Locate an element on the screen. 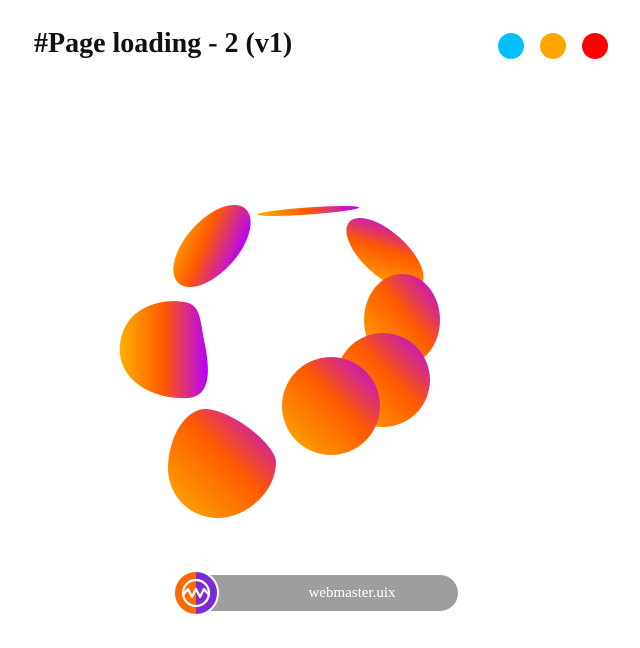  loader-blob-top-streak is located at coordinates (308, 211).